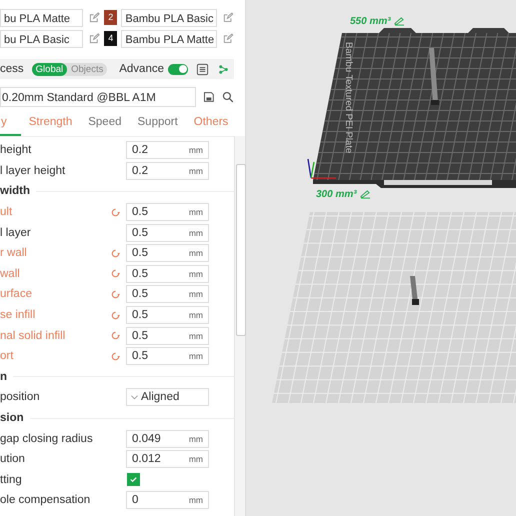 Image resolution: width=516 pixels, height=516 pixels. Describe the element at coordinates (7, 212) in the screenshot. I see `setting-label: ult` at that location.